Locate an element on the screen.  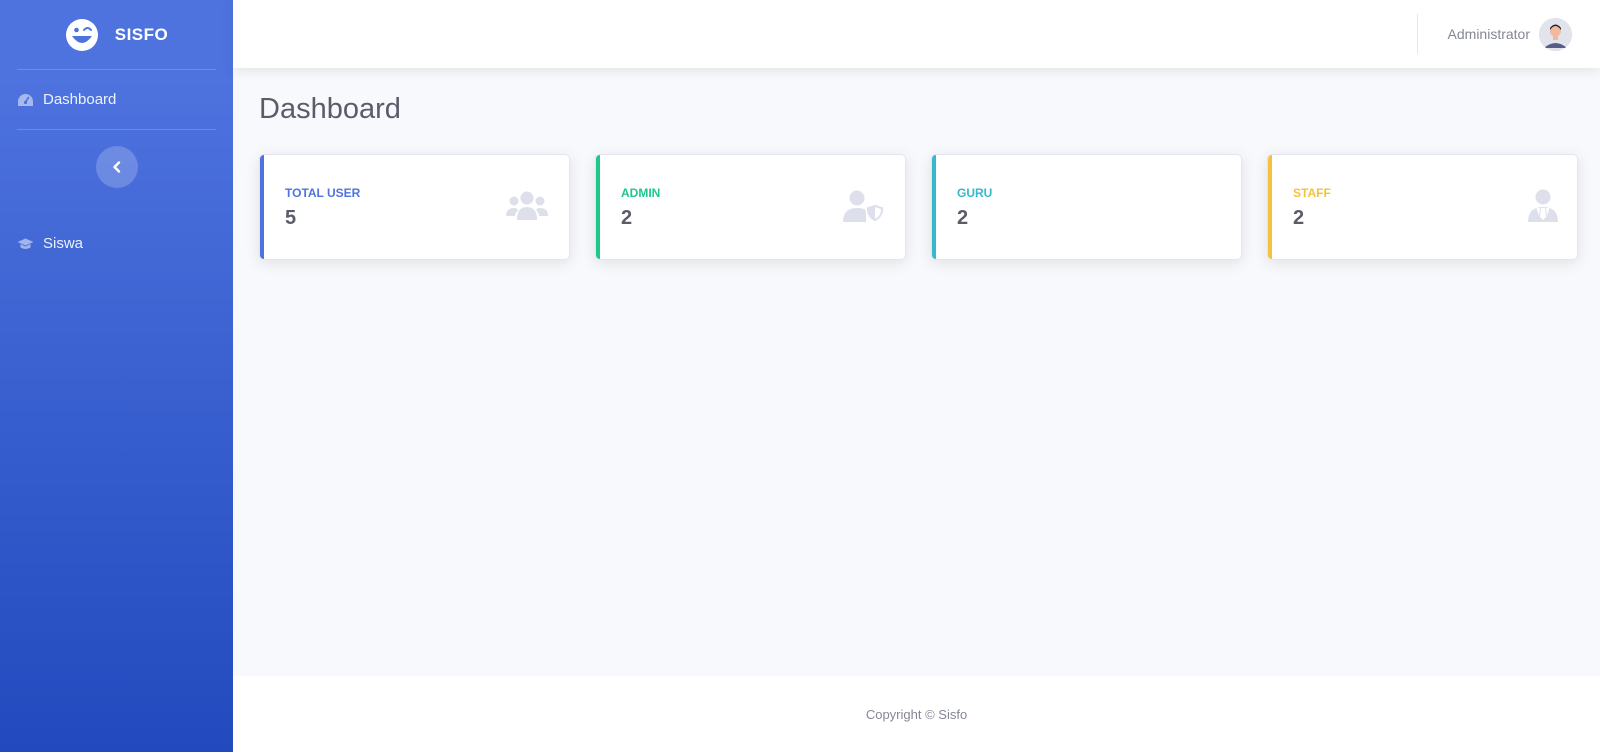
sidebar-item-label: Siswa is located at coordinates (63, 243).